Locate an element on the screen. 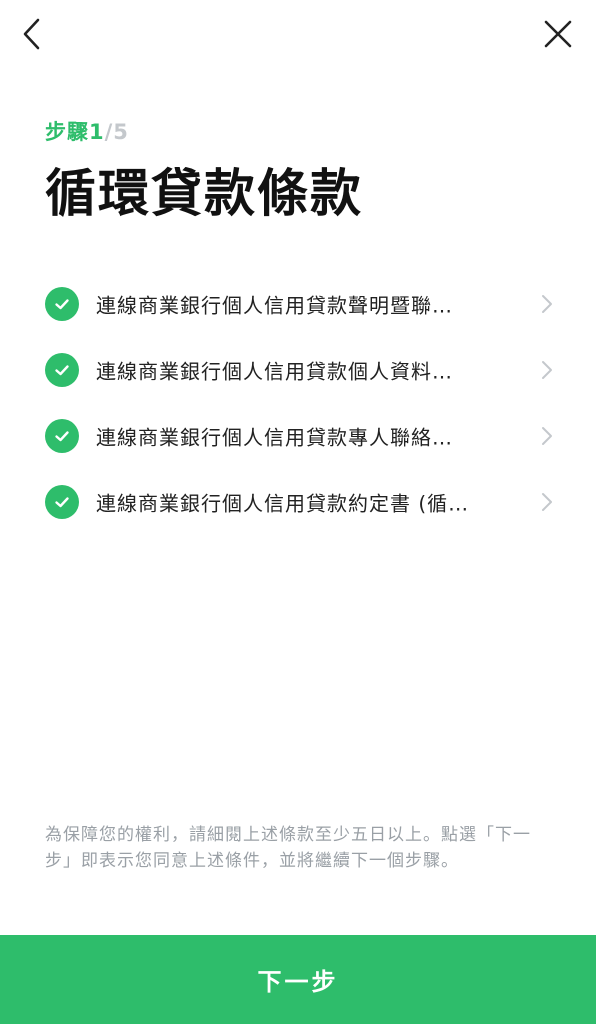 The image size is (596, 1024). step-word: 步驟 is located at coordinates (67, 132).